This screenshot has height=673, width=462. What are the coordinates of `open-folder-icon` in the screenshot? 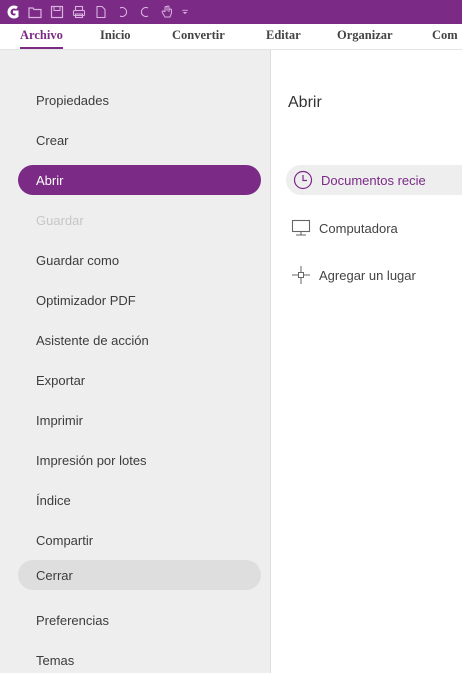 It's located at (35, 12).